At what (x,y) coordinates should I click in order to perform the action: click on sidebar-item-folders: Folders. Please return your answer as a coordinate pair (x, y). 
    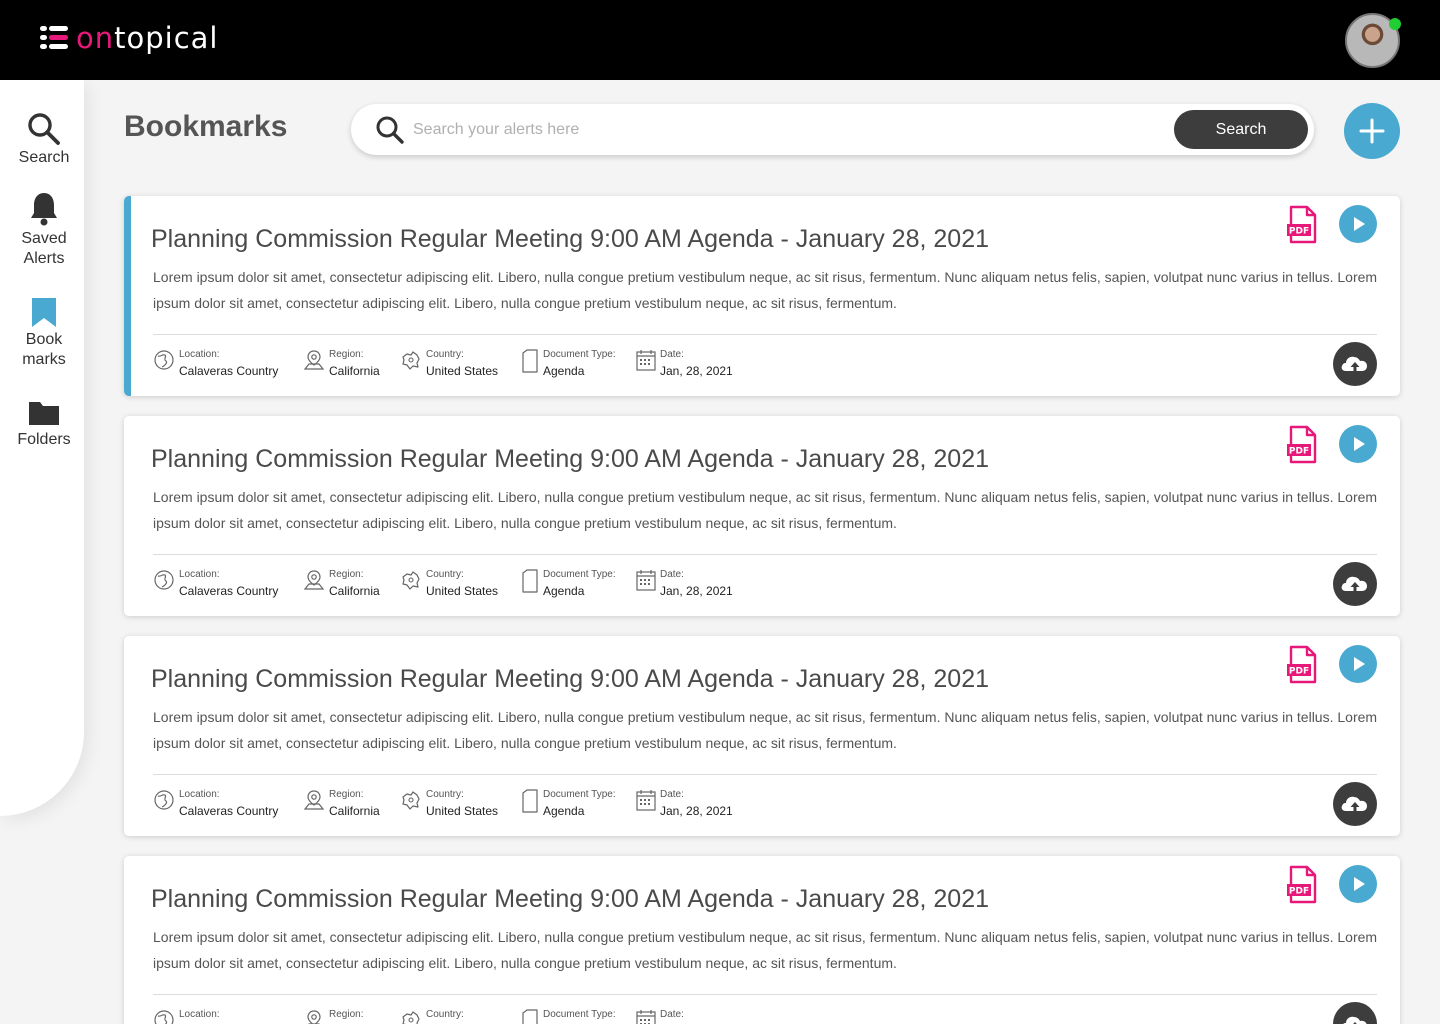
    Looking at the image, I should click on (44, 424).